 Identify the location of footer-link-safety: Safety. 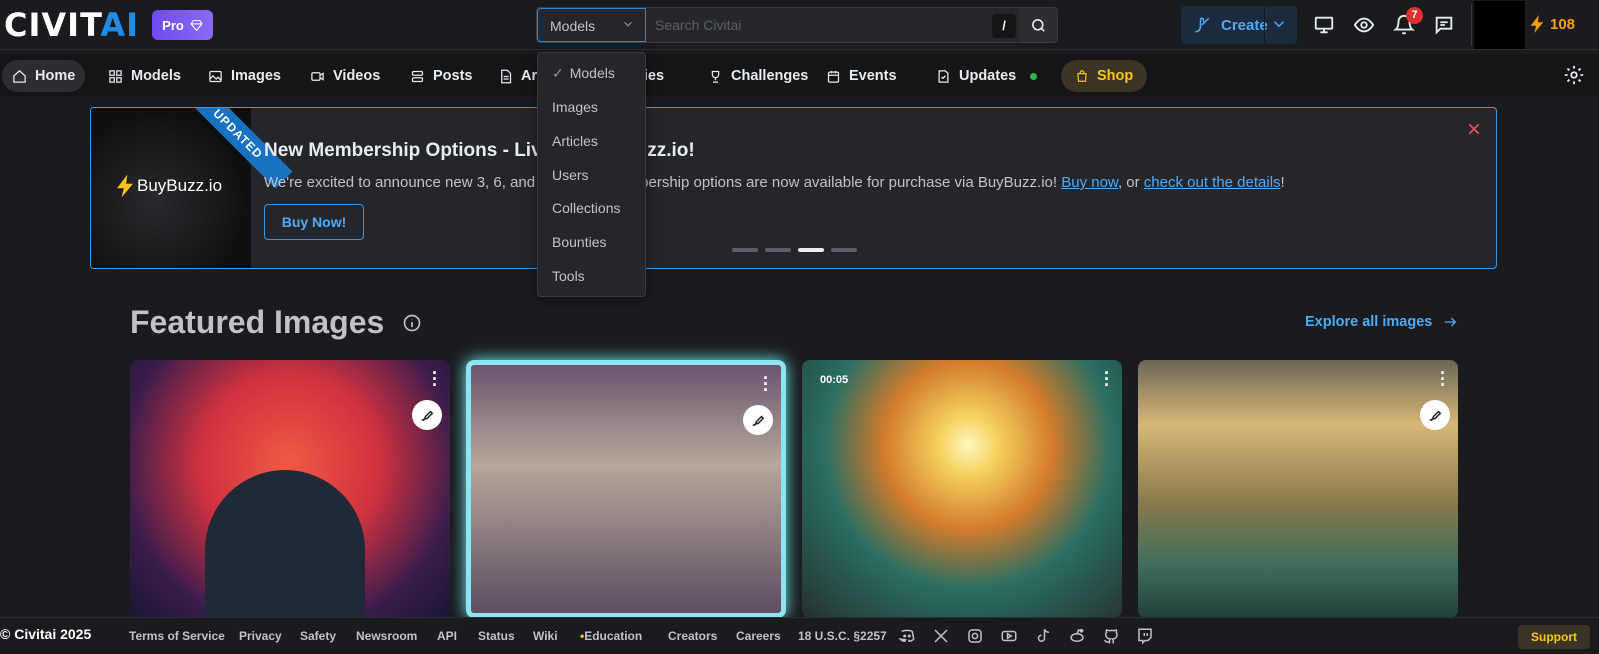
(318, 636).